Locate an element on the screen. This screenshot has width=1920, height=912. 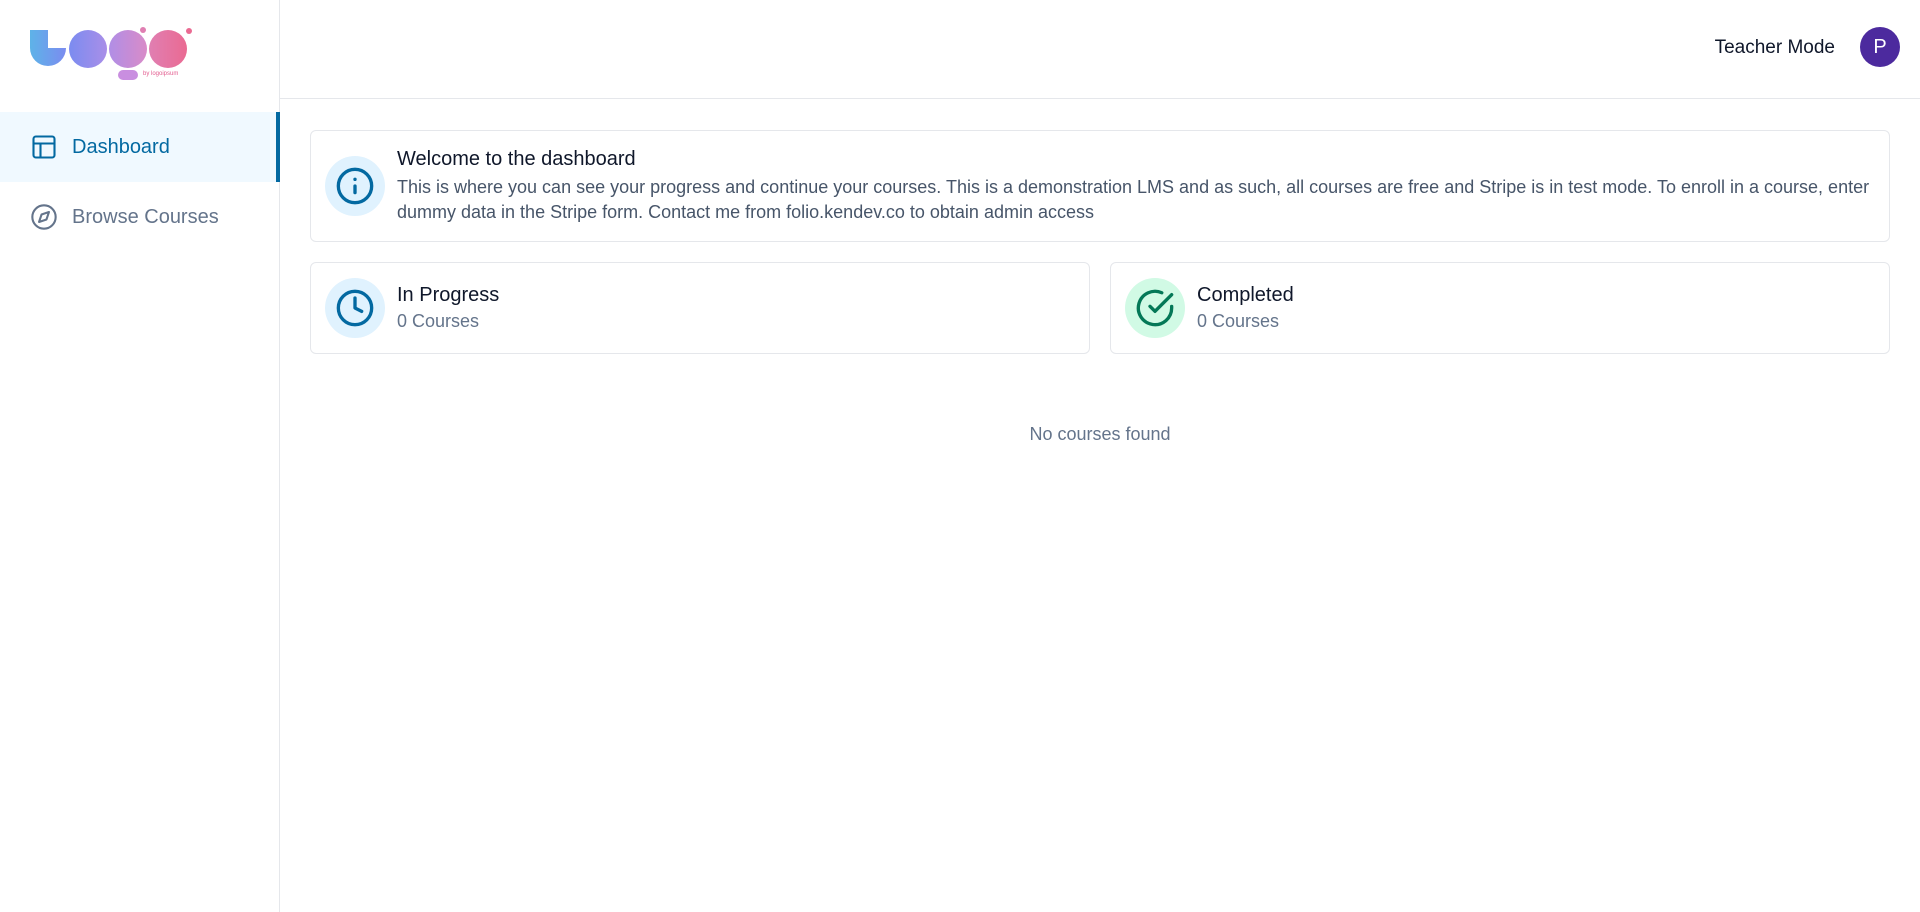
info-icon-badge is located at coordinates (355, 186).